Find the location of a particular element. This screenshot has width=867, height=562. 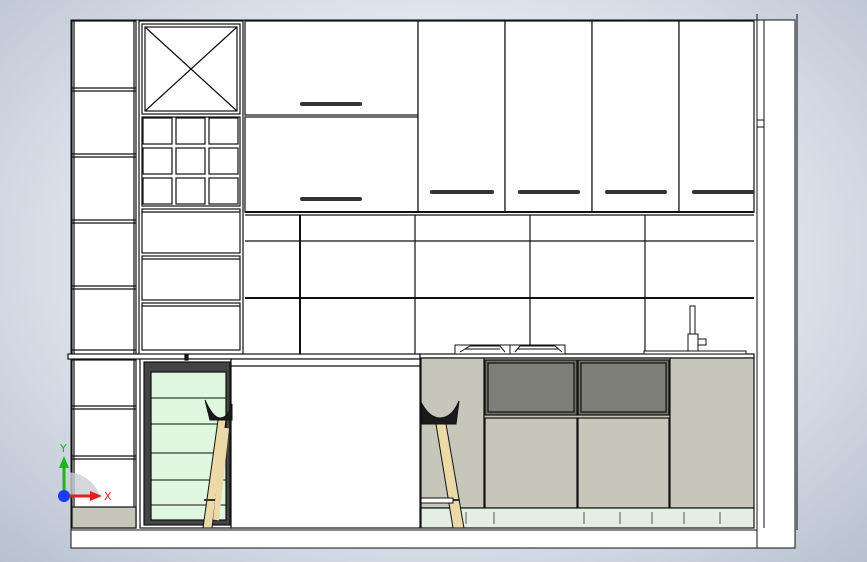

x-axis-label: X is located at coordinates (108, 496).